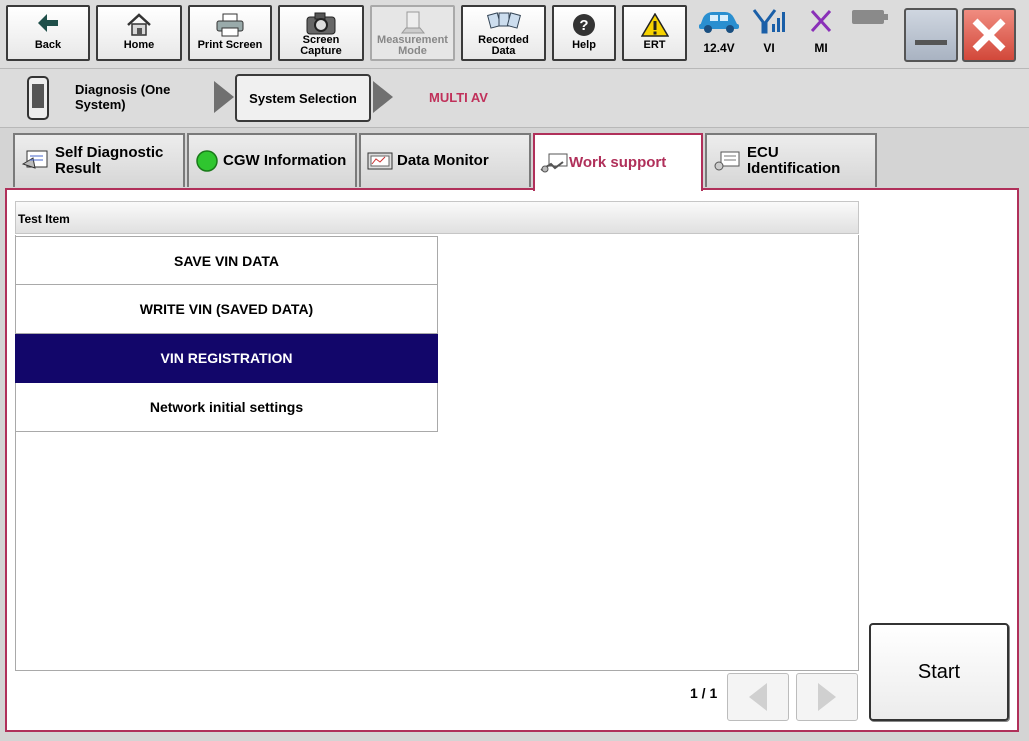 The width and height of the screenshot is (1029, 741). I want to click on tab-data-monitor-label: Data Monitor, so click(443, 160).